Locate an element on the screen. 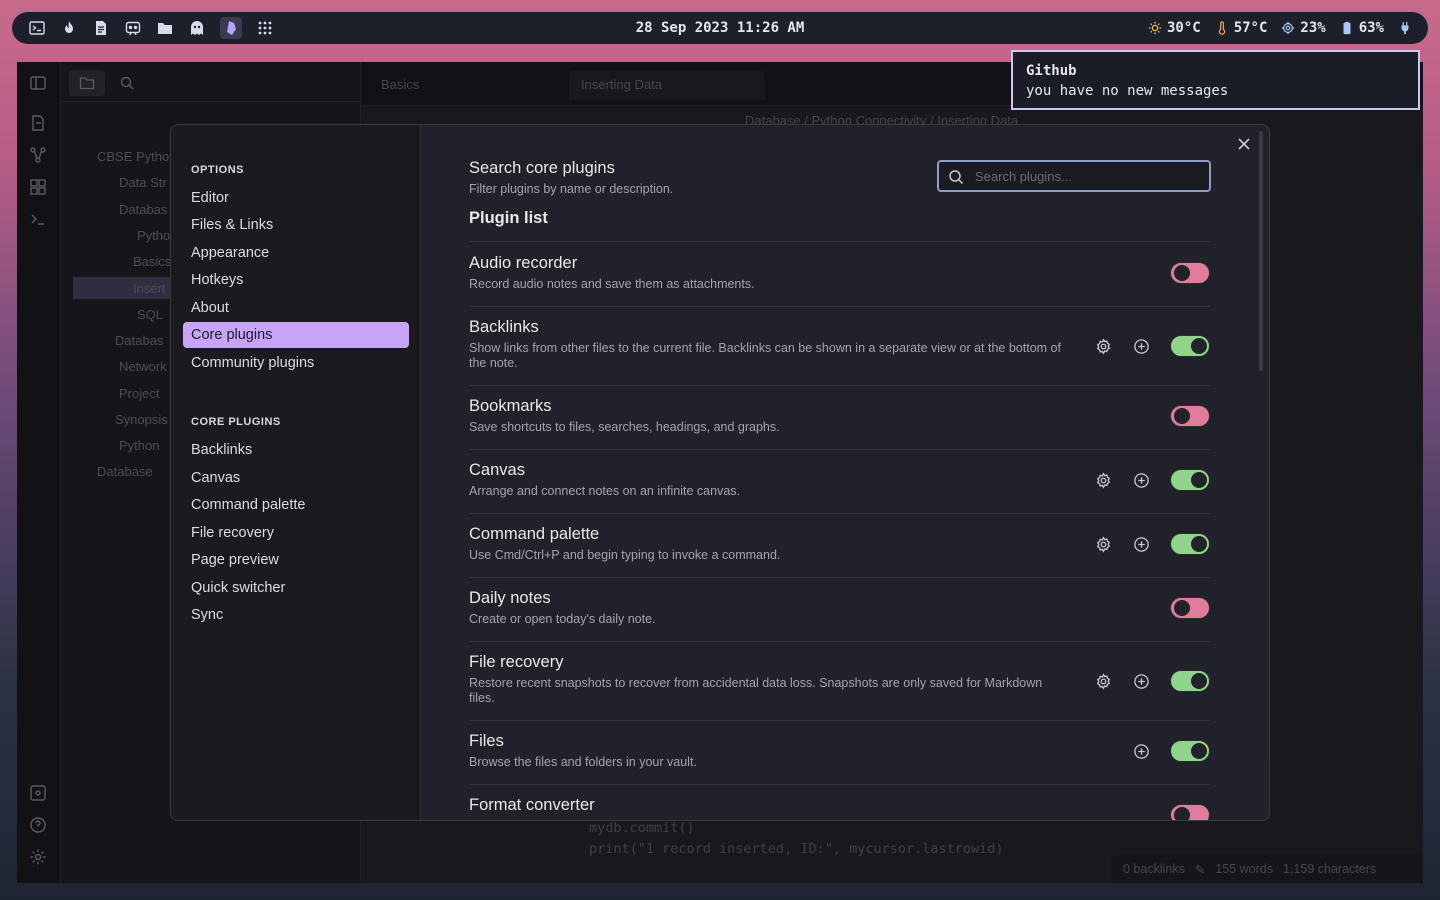 The image size is (1440, 900). obsidian-icon is located at coordinates (231, 28).